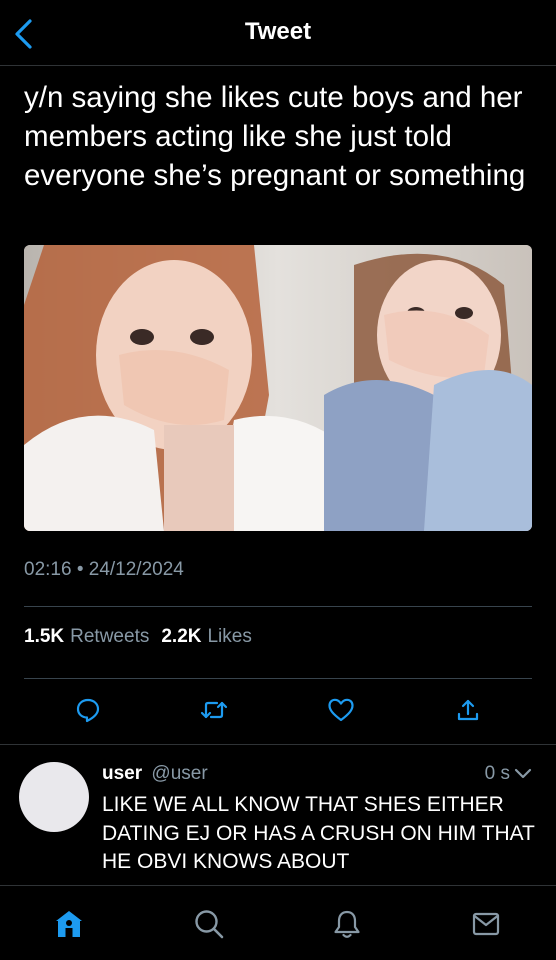  I want to click on share-icon, so click(468, 710).